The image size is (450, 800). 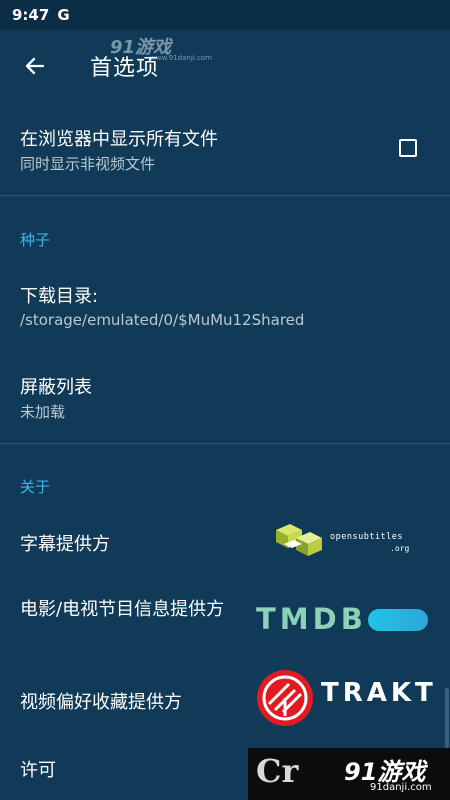 What do you see at coordinates (38, 770) in the screenshot?
I see `setting-title: 许可` at bounding box center [38, 770].